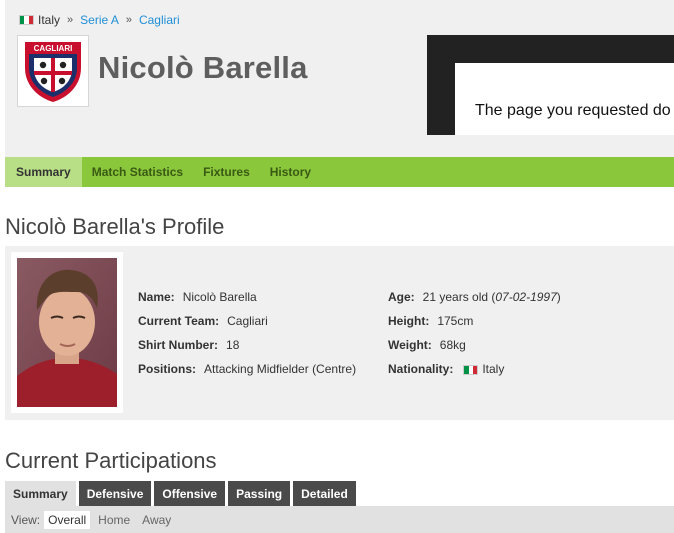  I want to click on info-age: Age: 21 years old (07-02-1997), so click(474, 297).